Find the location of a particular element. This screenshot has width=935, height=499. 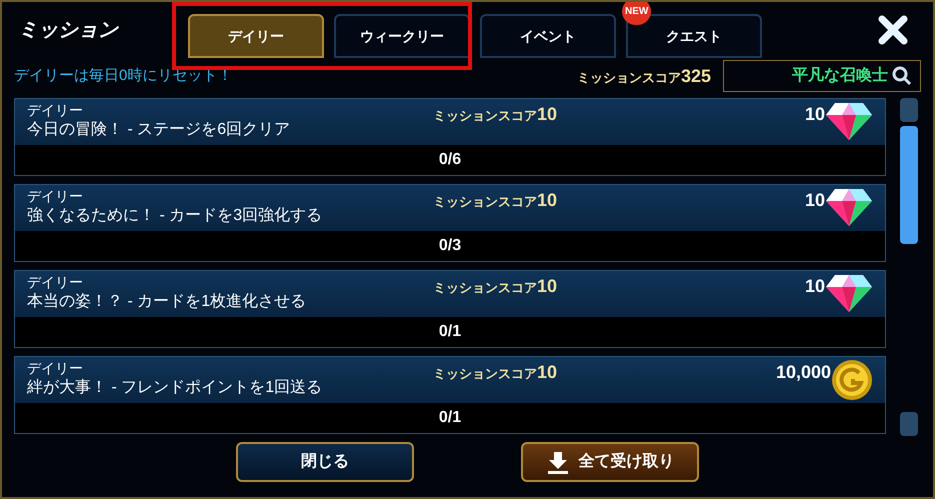

mission-title: 本当の姿！？ - カードを1枚進化させる is located at coordinates (167, 302).